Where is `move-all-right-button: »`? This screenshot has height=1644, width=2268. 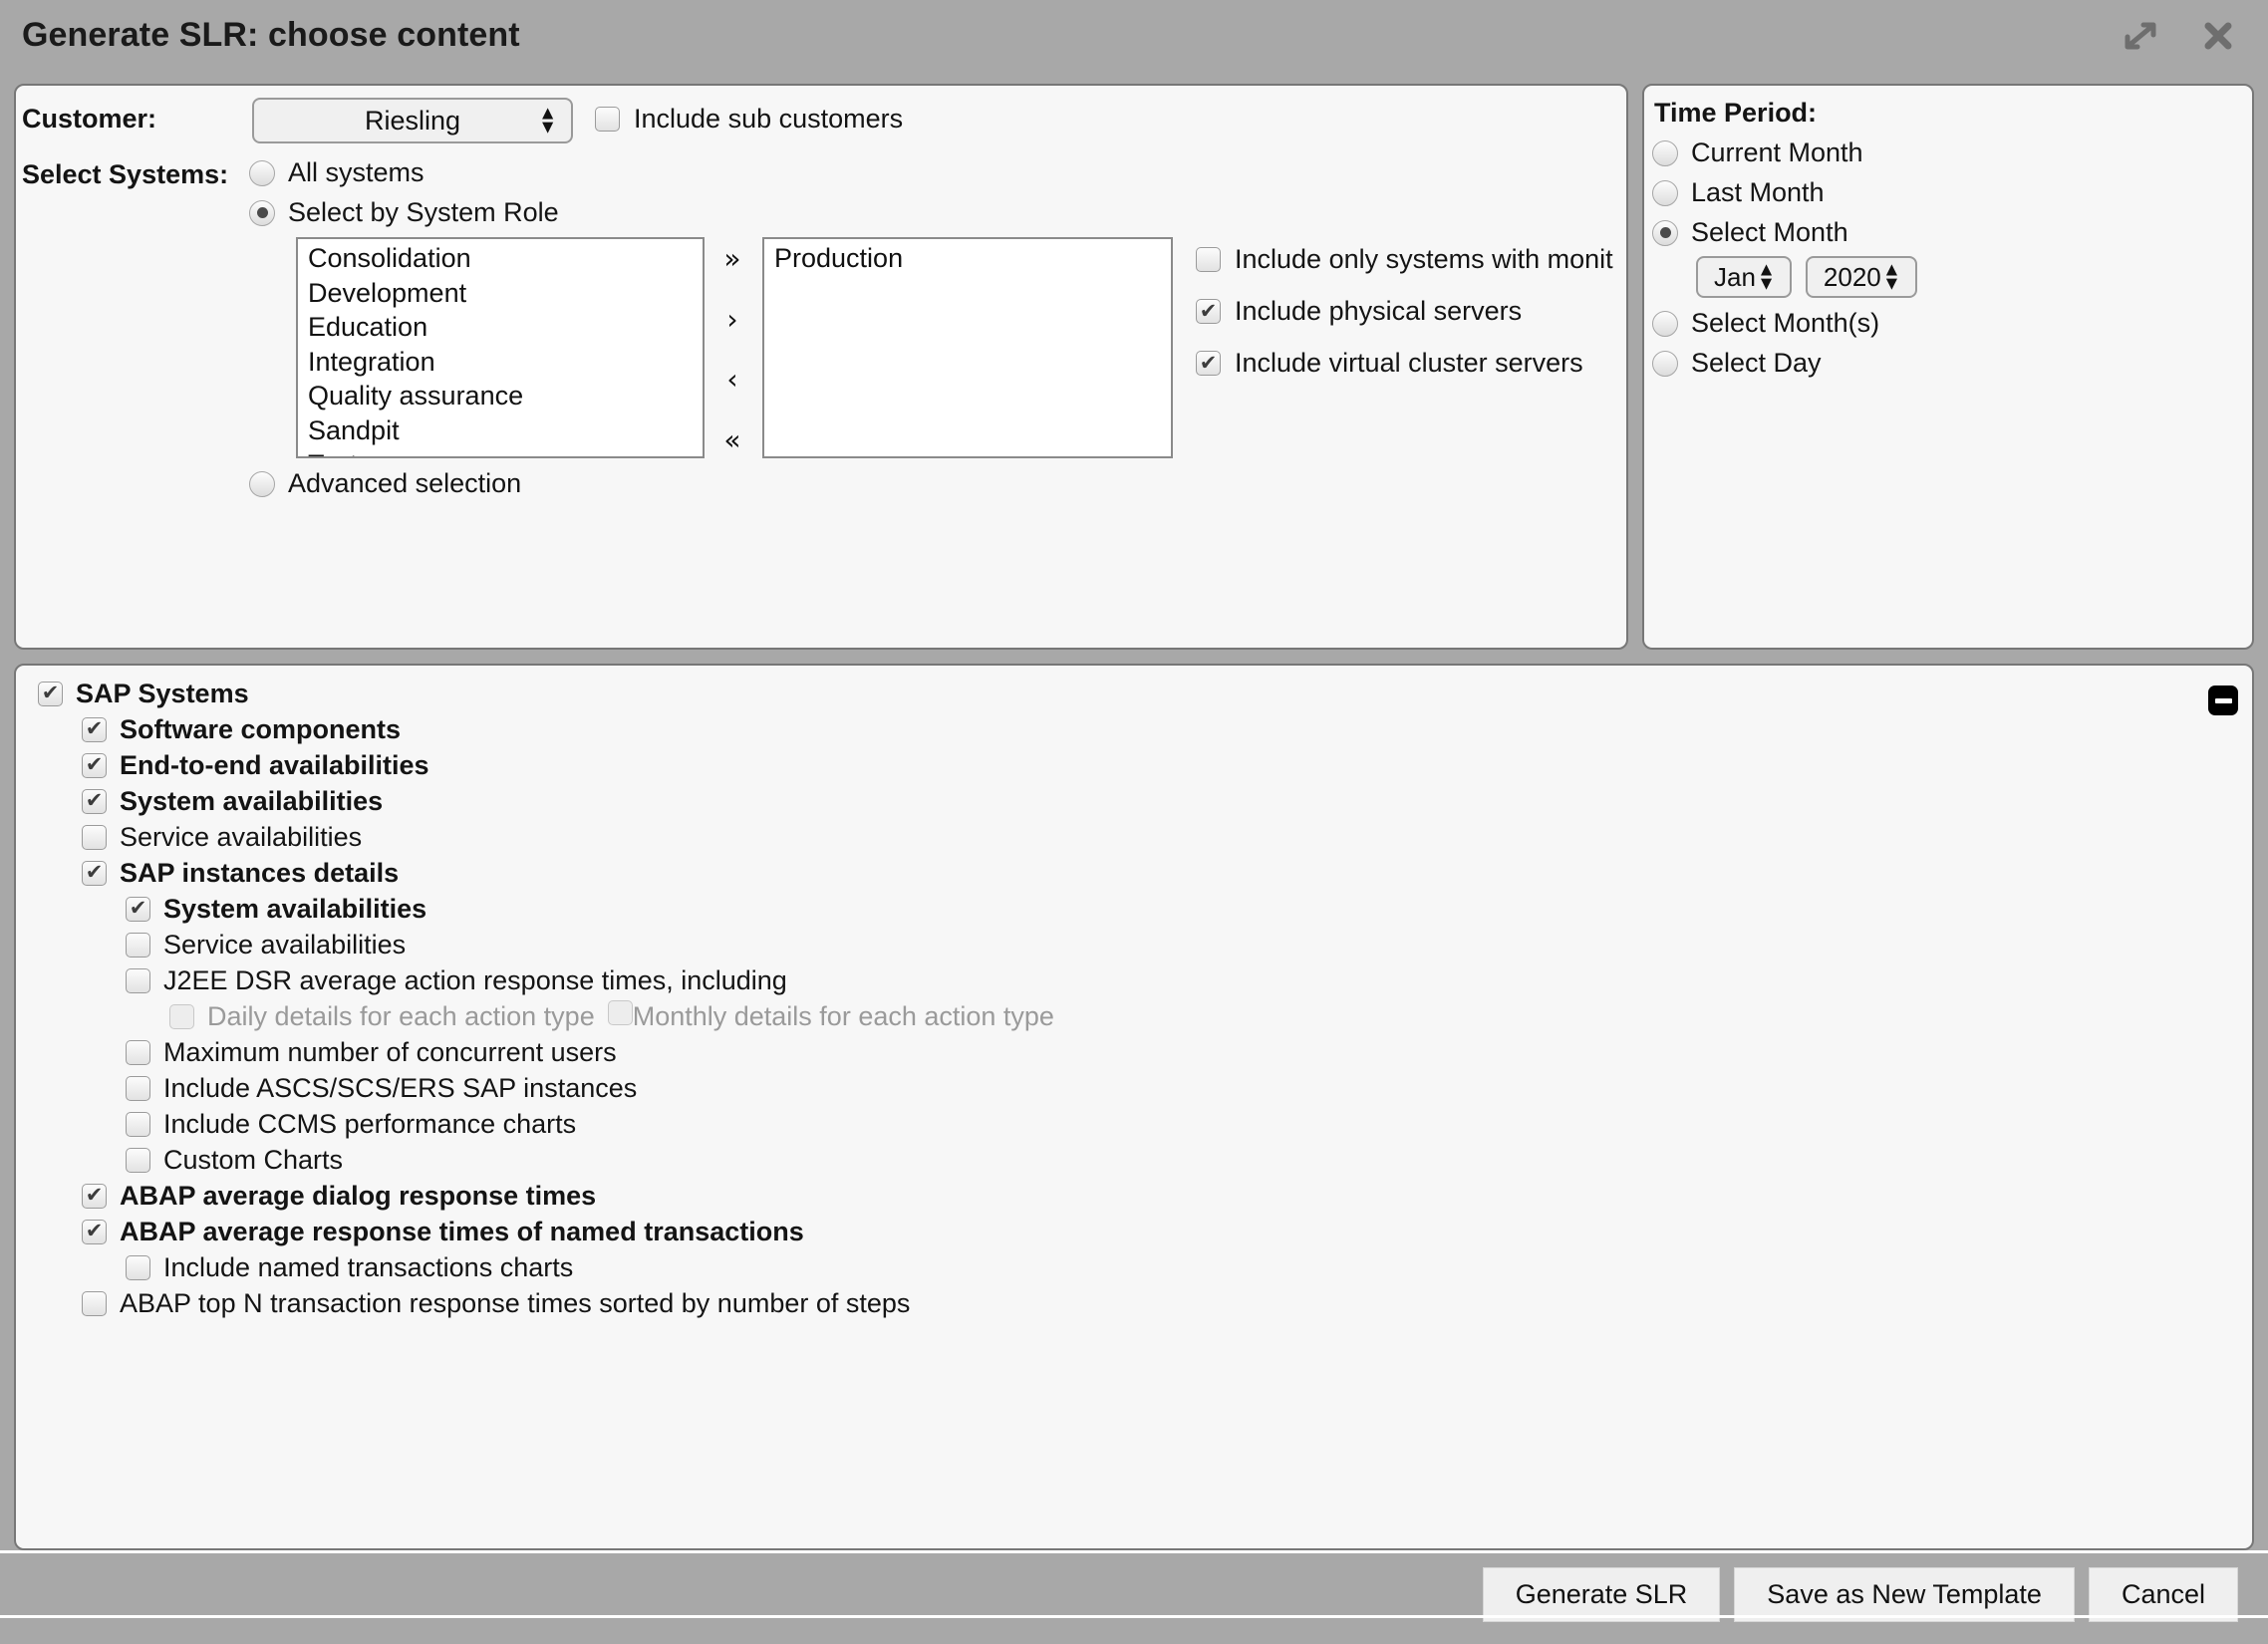
move-all-right-button: » is located at coordinates (732, 259).